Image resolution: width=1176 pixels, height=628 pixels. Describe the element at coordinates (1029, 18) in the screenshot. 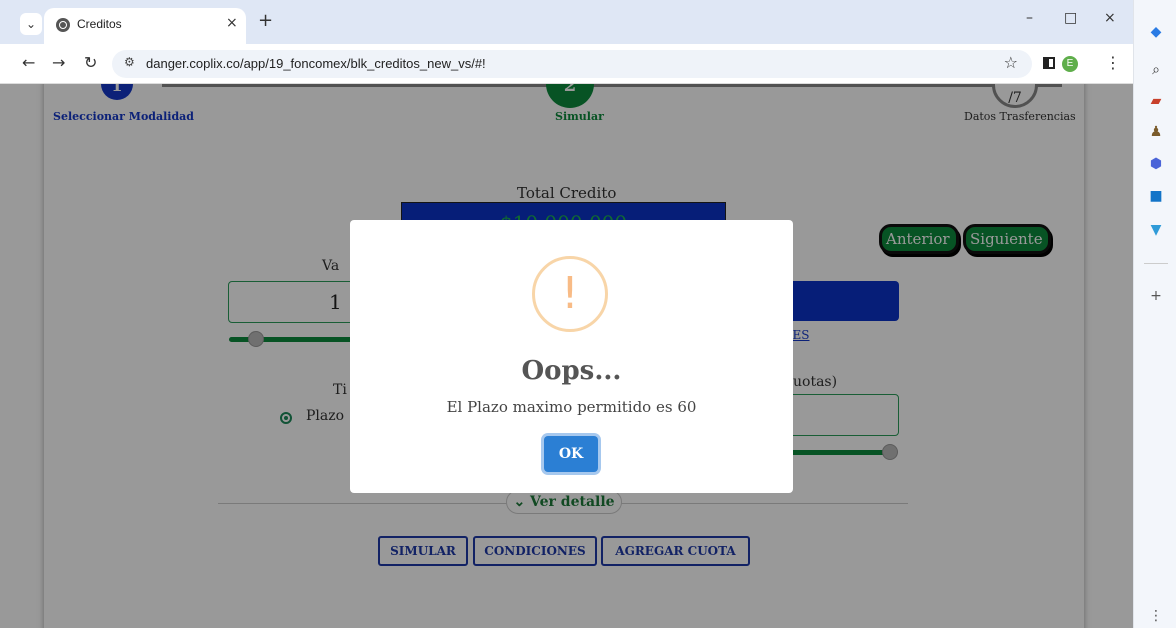

I see `minimize-button: –` at that location.